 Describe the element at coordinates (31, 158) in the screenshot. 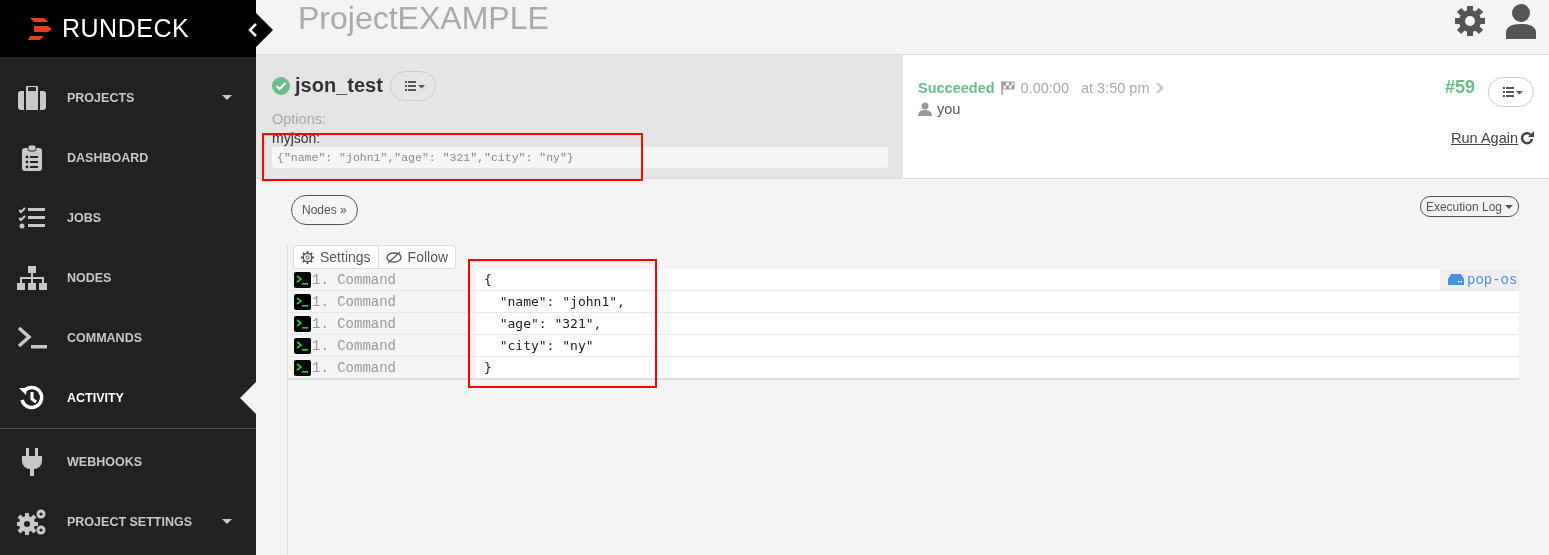

I see `clipboard-icon` at that location.